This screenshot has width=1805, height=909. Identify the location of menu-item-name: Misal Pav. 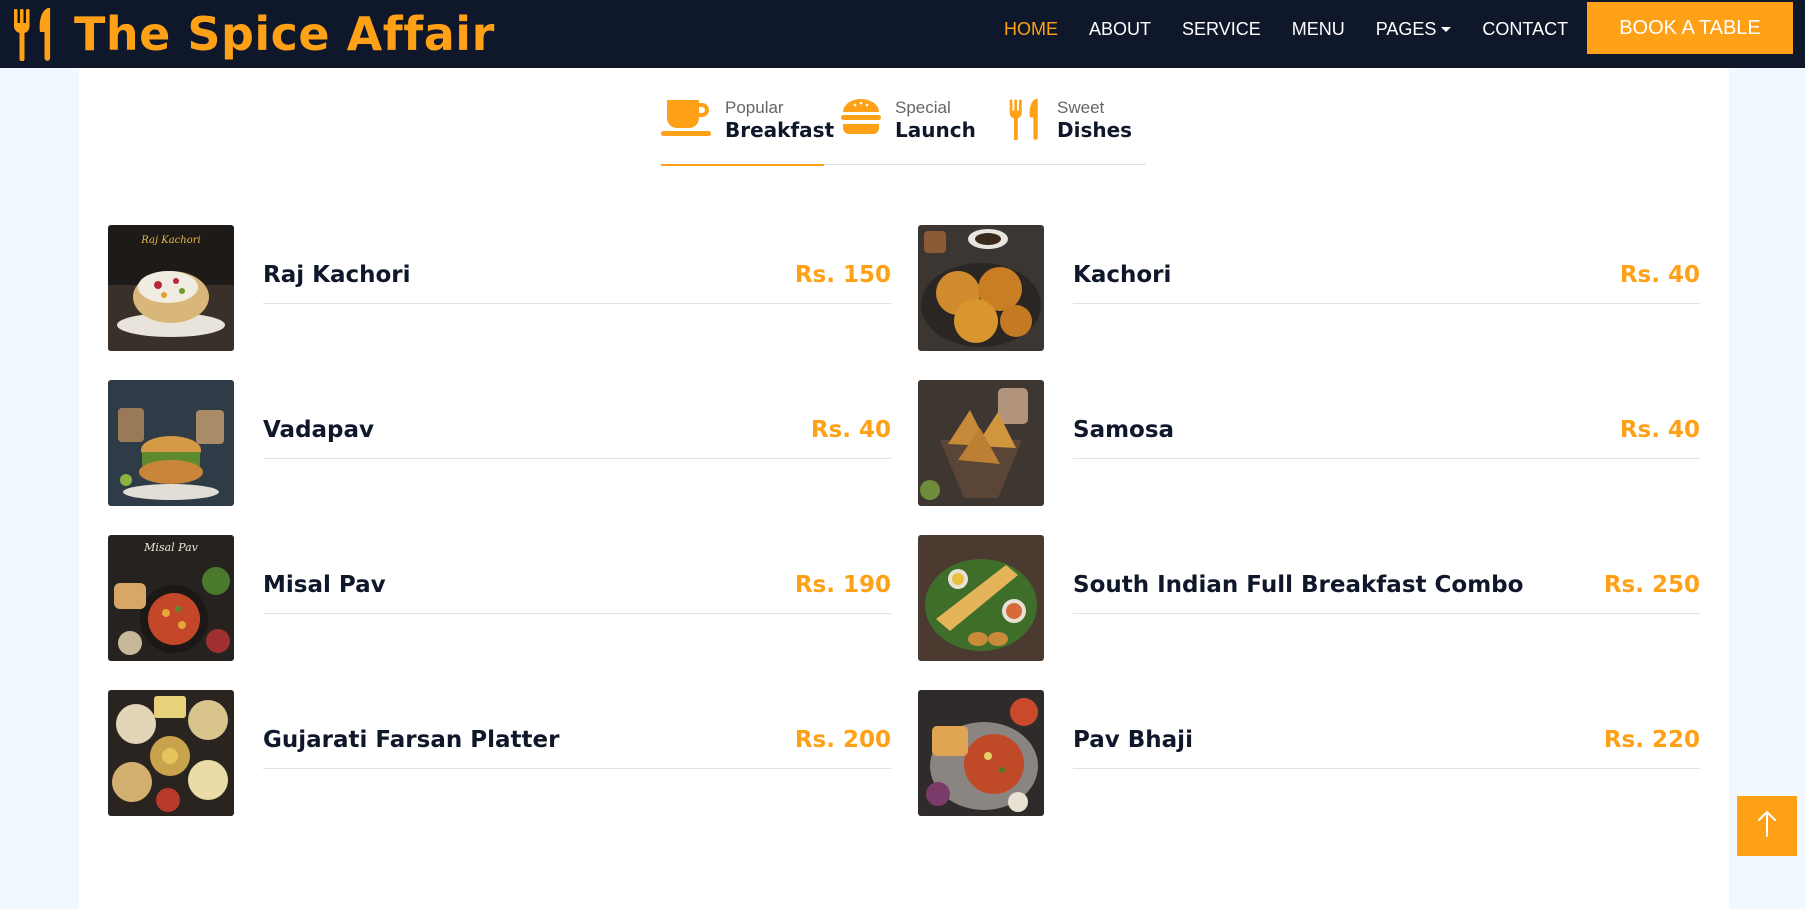
(324, 585).